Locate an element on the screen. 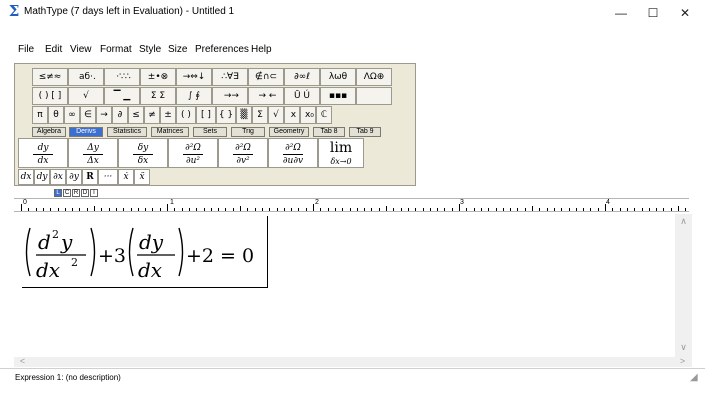 The height and width of the screenshot is (398, 705). relations-palette-button: ≤≠≈ is located at coordinates (50, 77).